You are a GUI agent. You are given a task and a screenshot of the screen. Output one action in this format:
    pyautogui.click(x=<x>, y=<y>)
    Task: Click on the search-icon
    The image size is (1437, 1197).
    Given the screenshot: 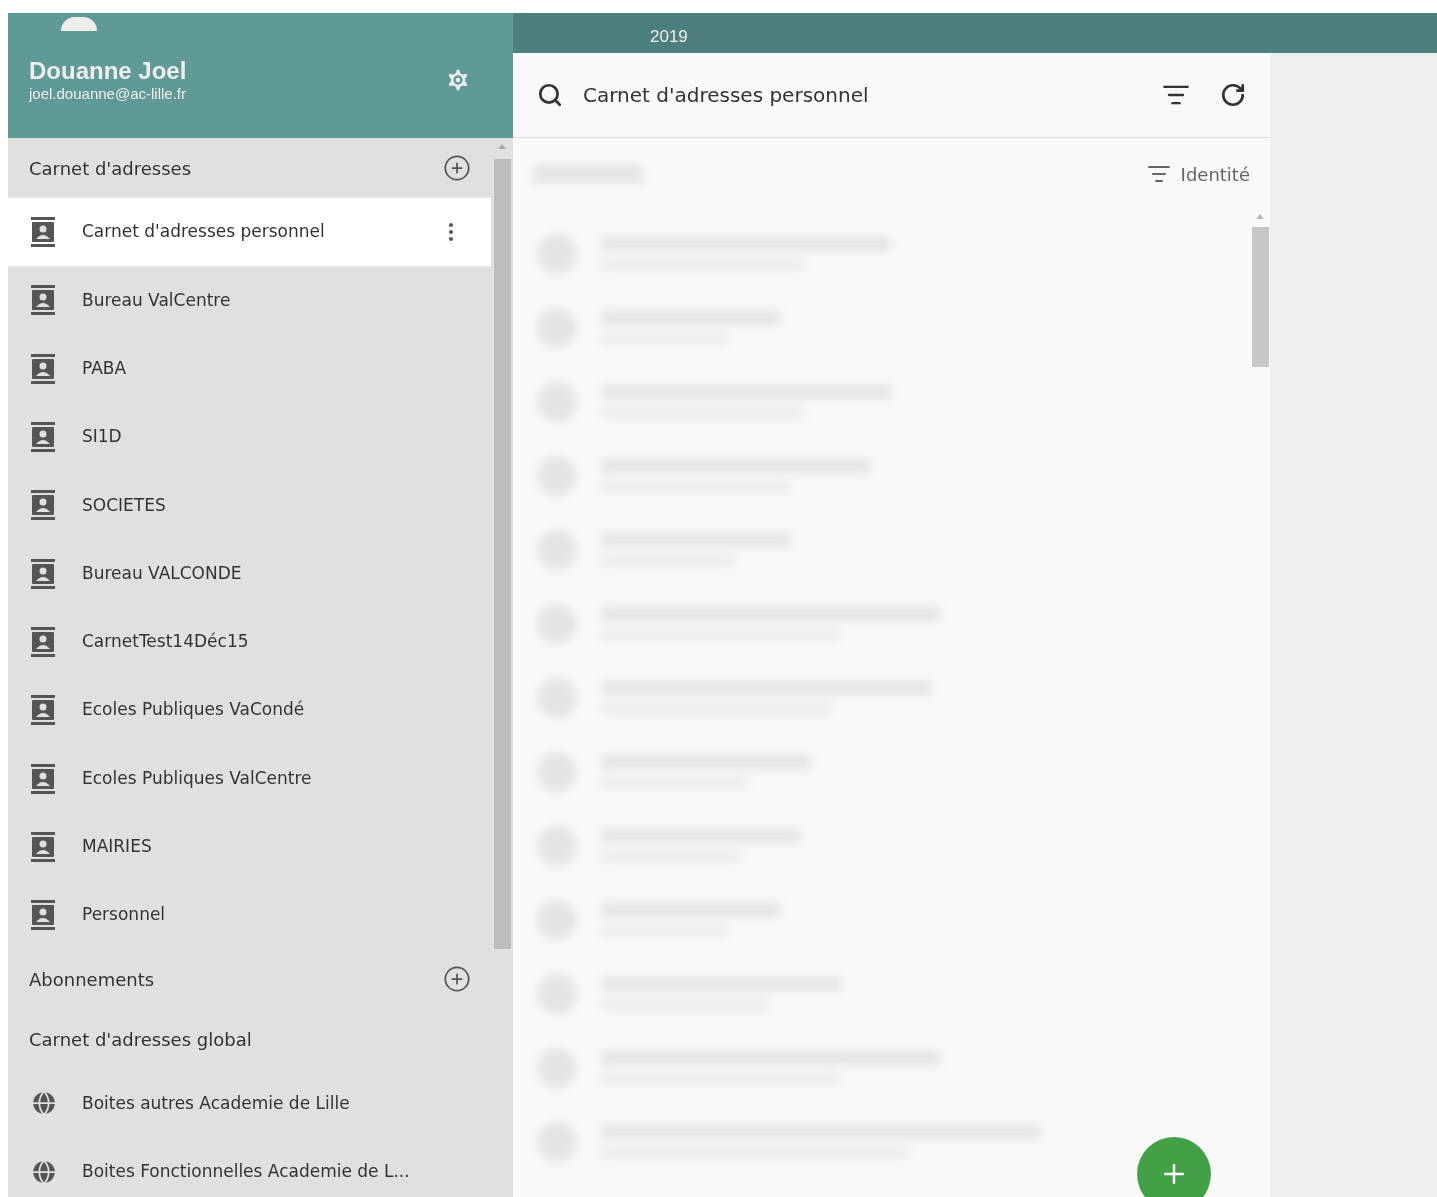 What is the action you would take?
    pyautogui.click(x=550, y=95)
    